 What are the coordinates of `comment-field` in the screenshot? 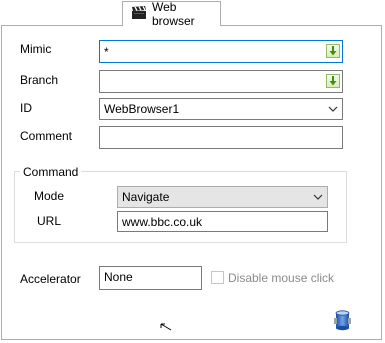 It's located at (221, 137).